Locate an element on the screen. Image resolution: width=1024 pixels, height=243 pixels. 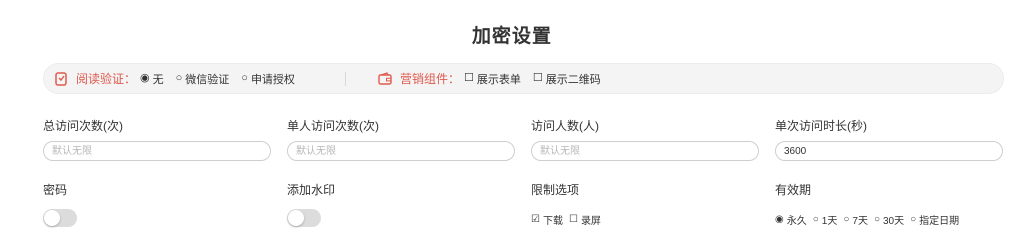
restrictions-options: ☑ 下载 ☐ 录屏 is located at coordinates (569, 219).